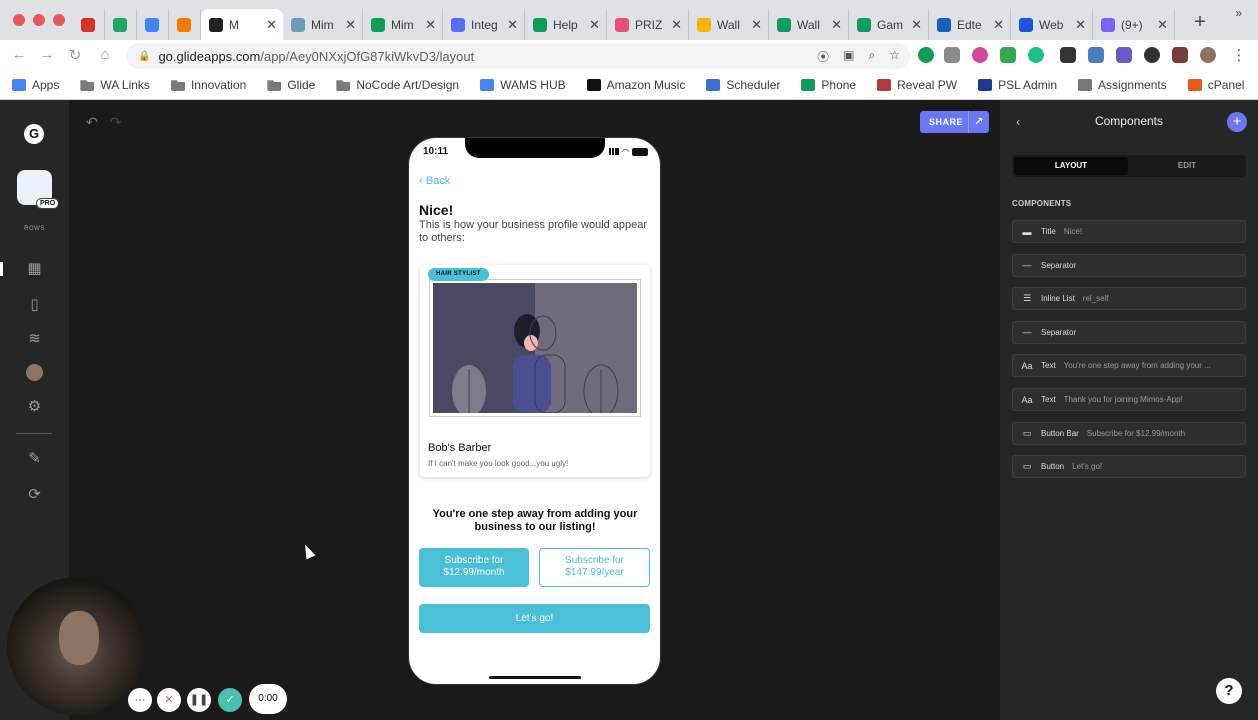 The image size is (1258, 720). What do you see at coordinates (1129, 433) in the screenshot?
I see `component-row: ▭ Button Bar Subscribe for $12.99/month` at bounding box center [1129, 433].